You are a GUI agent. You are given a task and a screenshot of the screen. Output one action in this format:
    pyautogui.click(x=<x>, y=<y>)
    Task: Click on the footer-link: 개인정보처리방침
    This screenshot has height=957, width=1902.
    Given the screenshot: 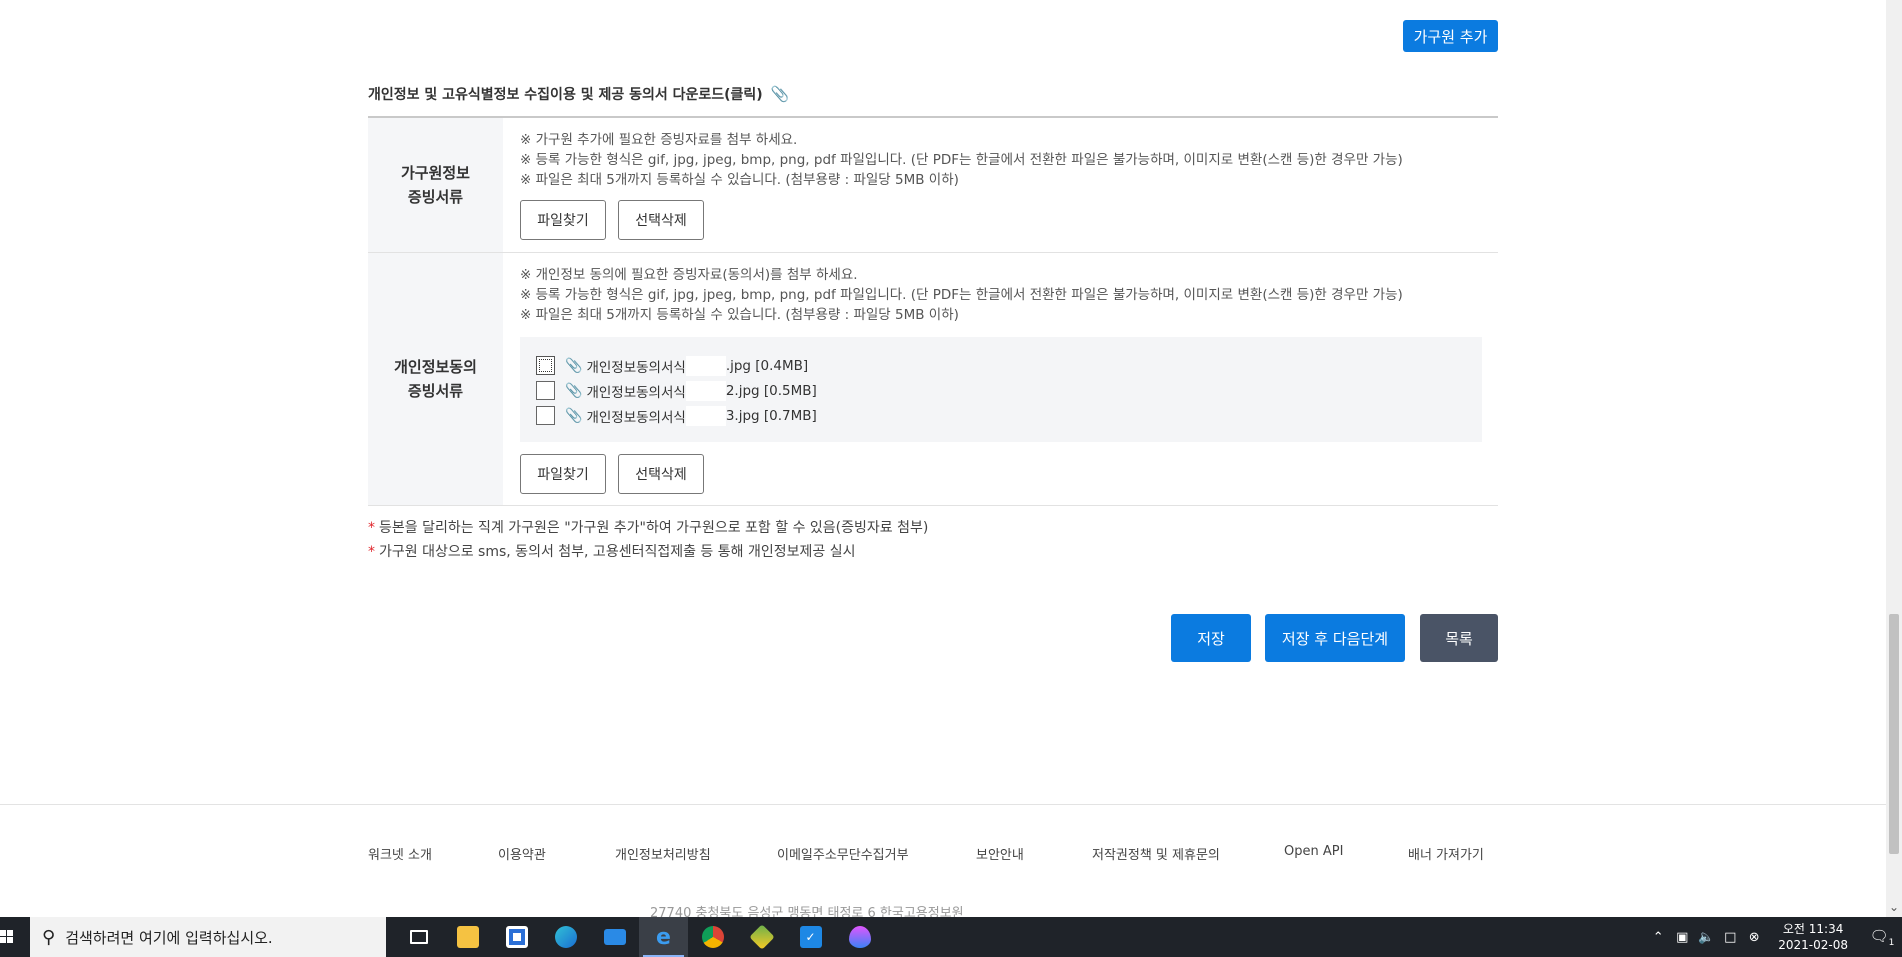 What is the action you would take?
    pyautogui.click(x=663, y=853)
    